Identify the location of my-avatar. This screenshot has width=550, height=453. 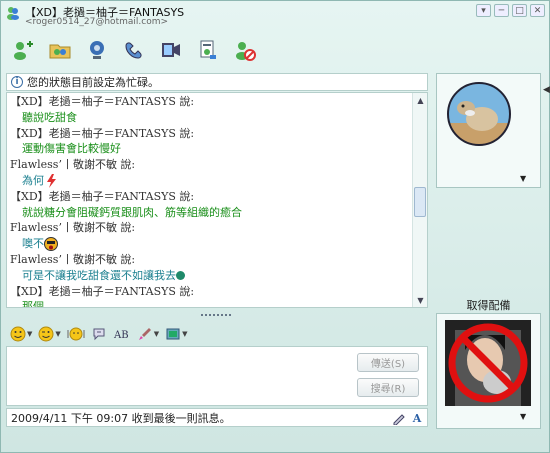
(488, 363).